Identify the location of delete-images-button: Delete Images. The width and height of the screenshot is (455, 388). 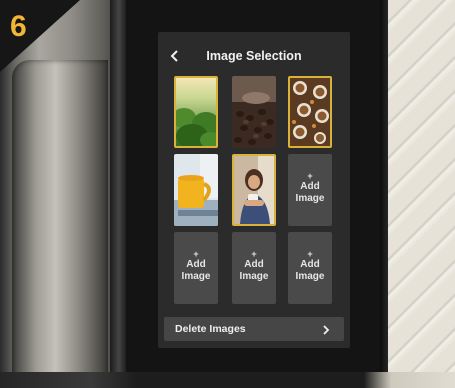
(254, 329).